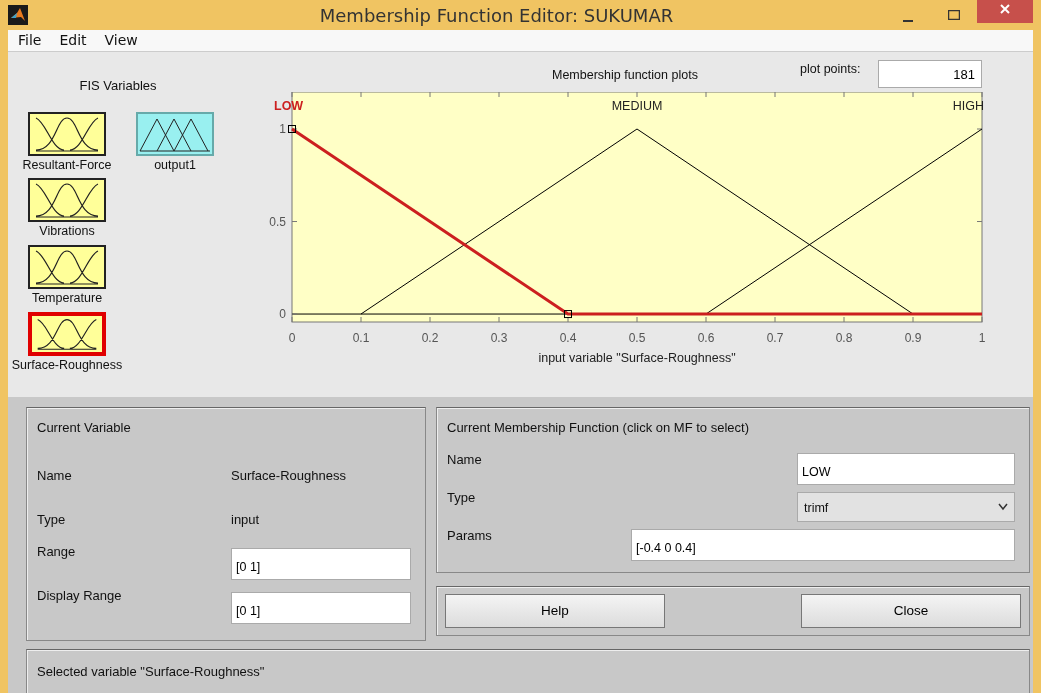 The image size is (1041, 693). I want to click on field-label: Range, so click(57, 551).